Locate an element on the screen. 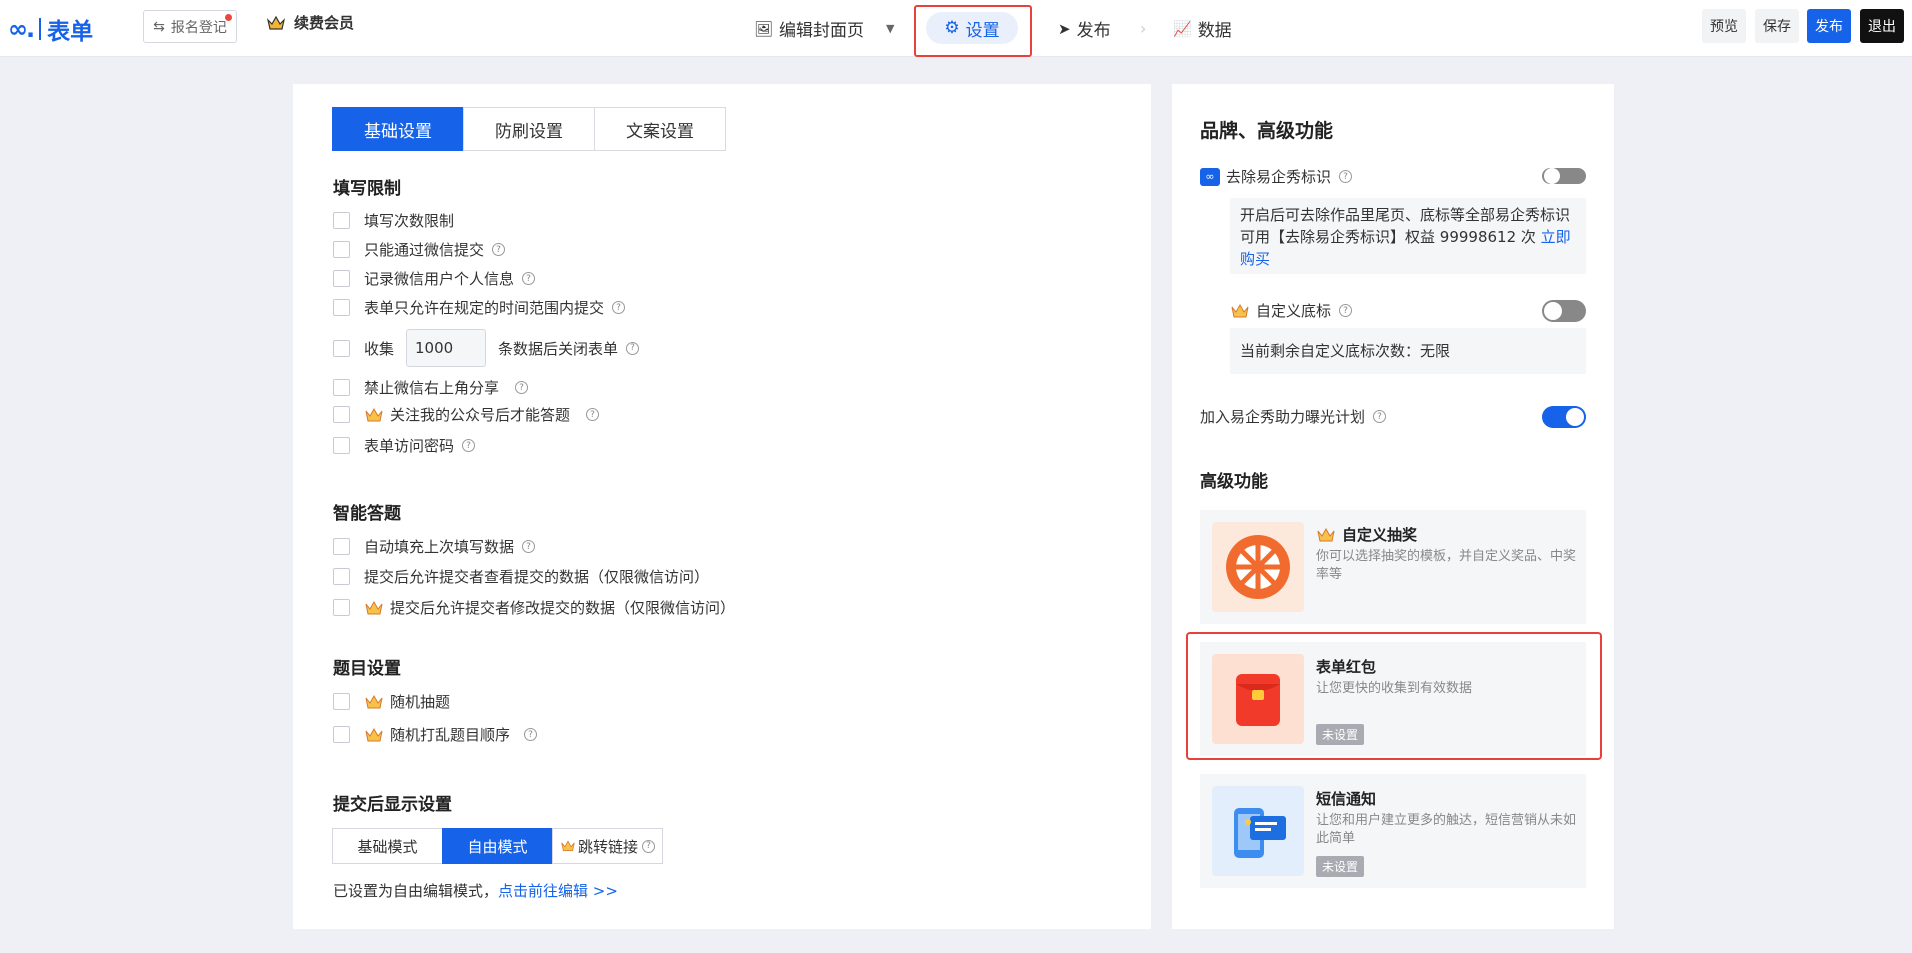  feature-card-sms: 短信通知 让您和用户建立更多的触达，短信营销从未如此简单 未设置 is located at coordinates (1393, 831).